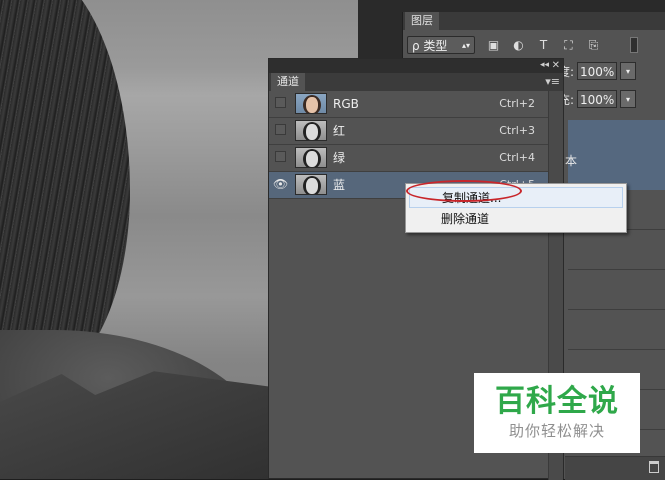 Image resolution: width=665 pixels, height=480 pixels. I want to click on smart-object-filter-icon: ⎘, so click(593, 45).